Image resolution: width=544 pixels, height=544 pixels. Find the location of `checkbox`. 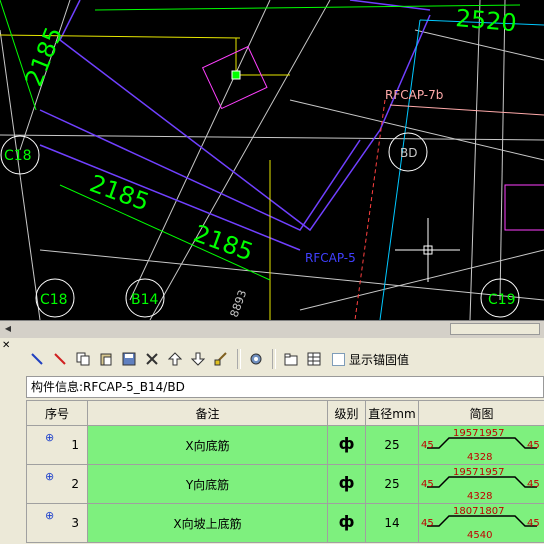

checkbox is located at coordinates (338, 359).